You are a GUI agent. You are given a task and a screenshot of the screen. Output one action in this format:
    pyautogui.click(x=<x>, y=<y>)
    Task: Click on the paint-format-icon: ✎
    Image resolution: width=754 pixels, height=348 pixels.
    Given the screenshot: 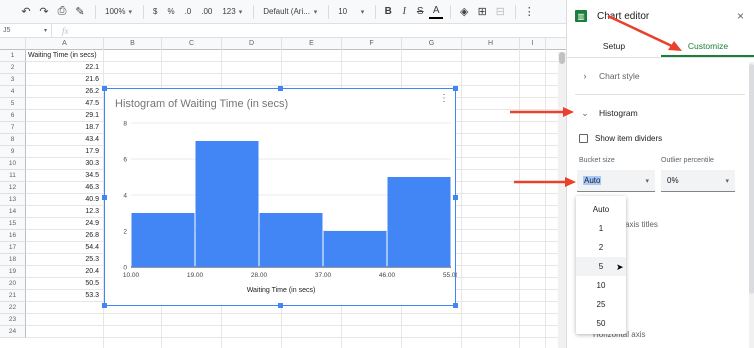 What is the action you would take?
    pyautogui.click(x=80, y=12)
    